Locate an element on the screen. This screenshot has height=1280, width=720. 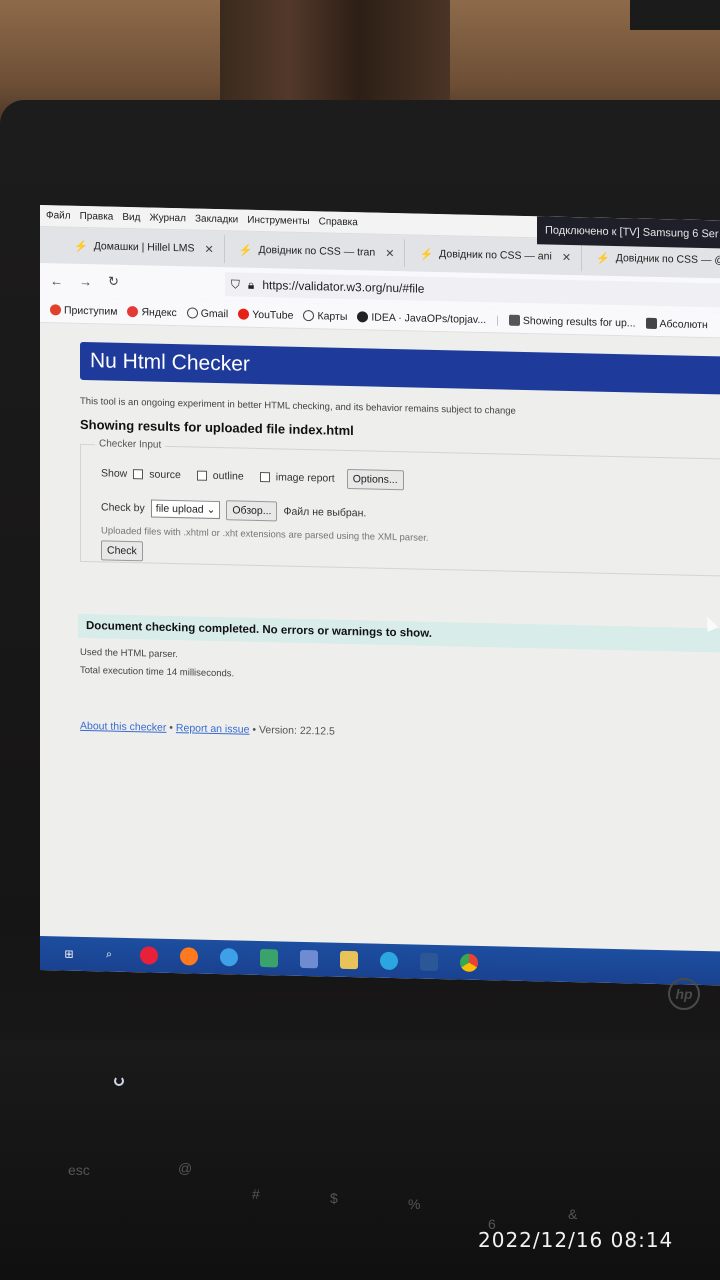
menu-bookmarks: Закладки is located at coordinates (216, 220).